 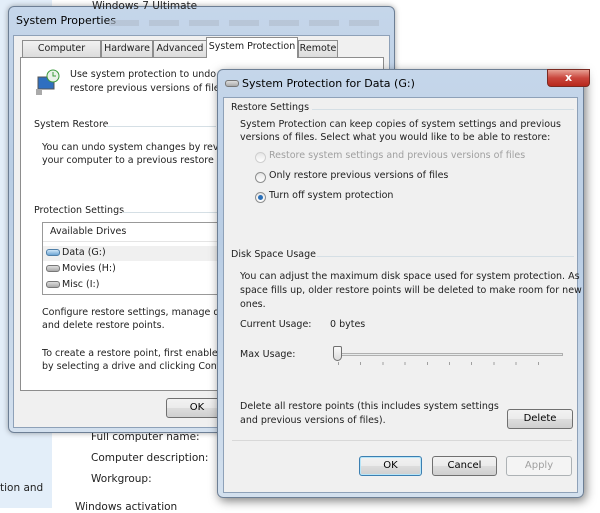 What do you see at coordinates (260, 197) in the screenshot?
I see `radio-turn-off-protection` at bounding box center [260, 197].